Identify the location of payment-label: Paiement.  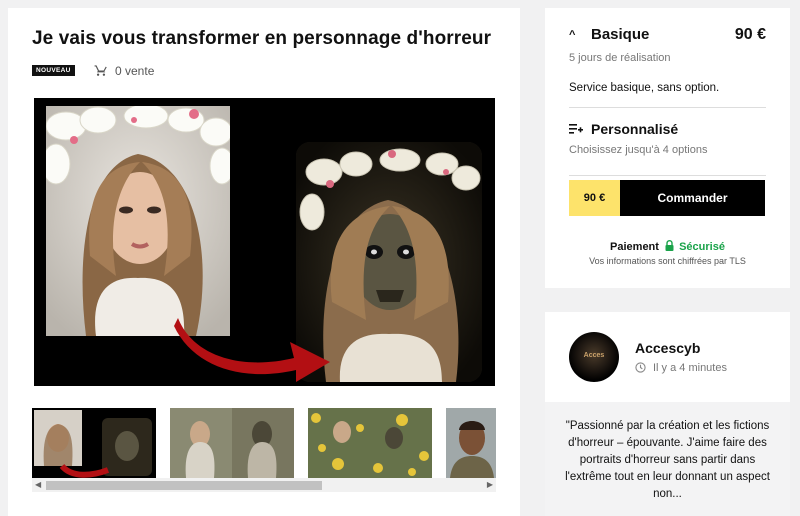
(634, 247).